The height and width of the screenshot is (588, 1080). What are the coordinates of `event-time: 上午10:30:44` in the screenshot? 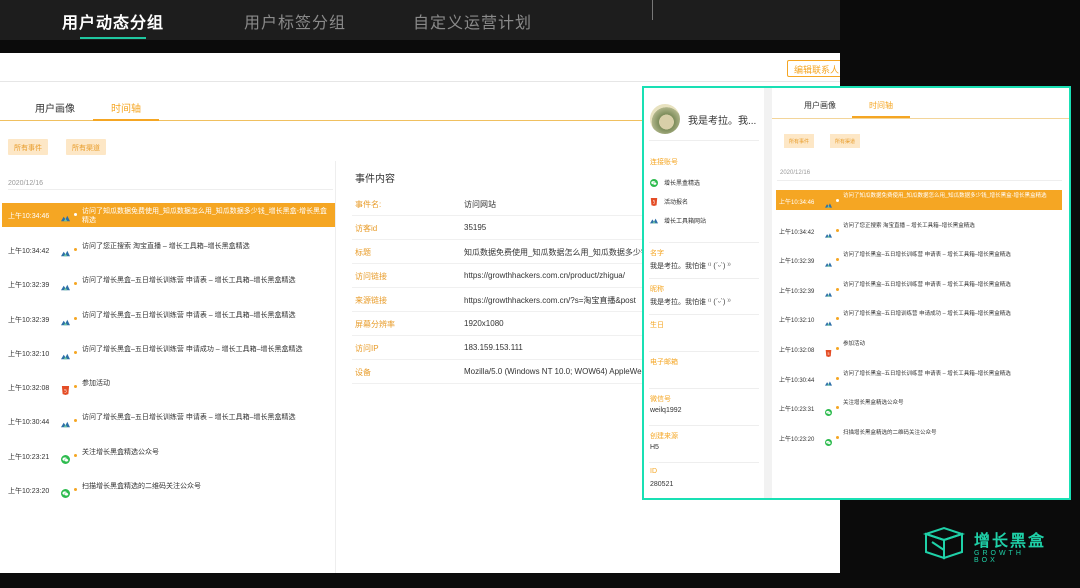 It's located at (29, 422).